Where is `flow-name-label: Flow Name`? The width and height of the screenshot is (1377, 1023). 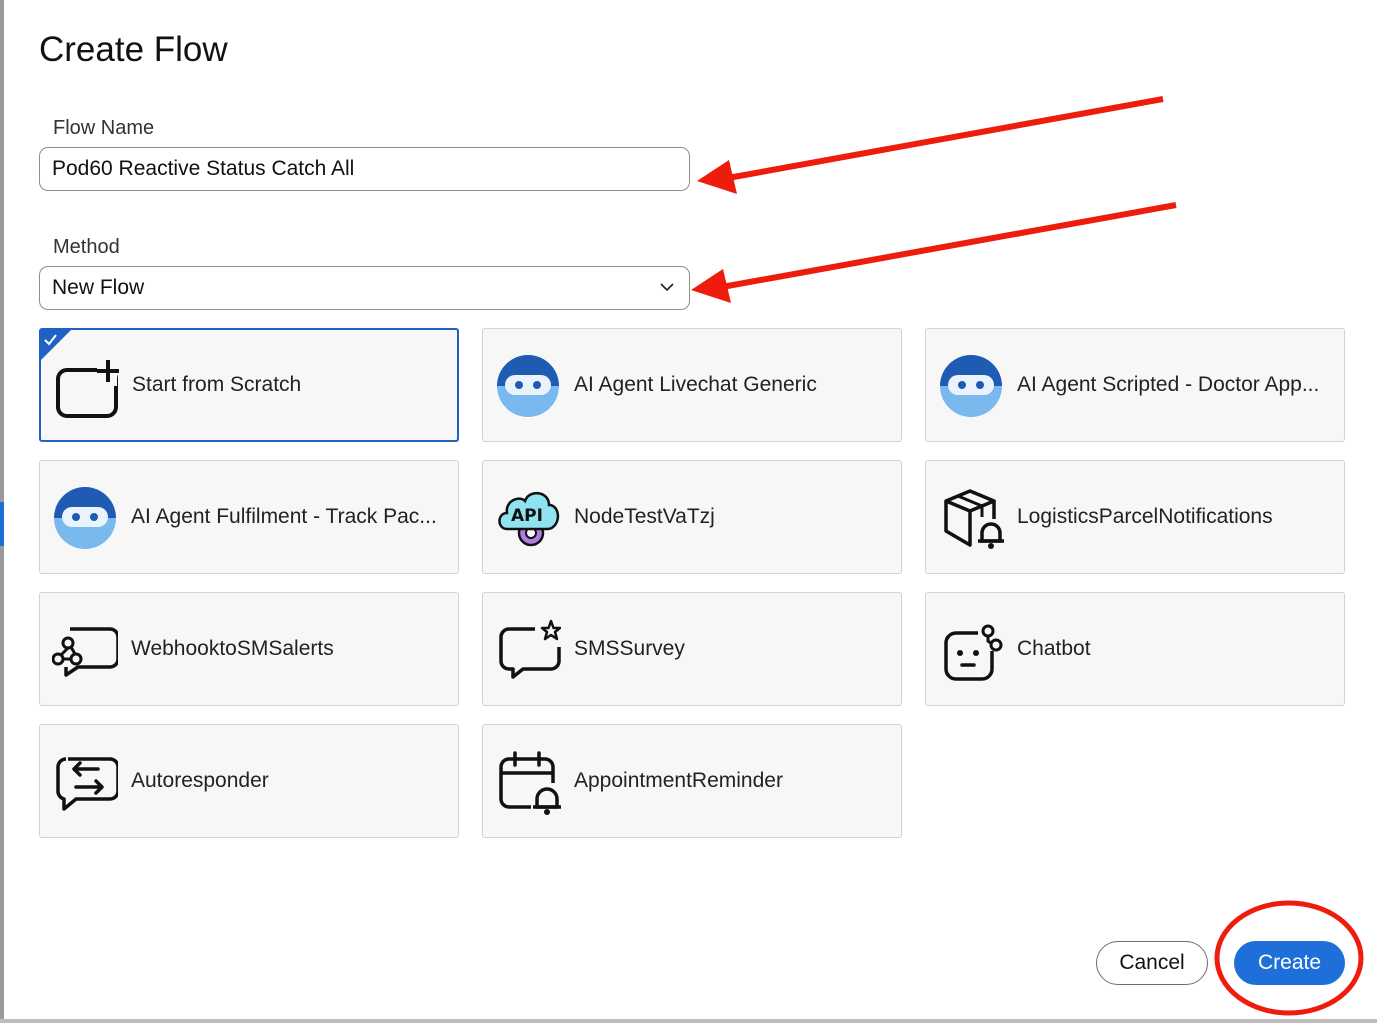
flow-name-label: Flow Name is located at coordinates (104, 128).